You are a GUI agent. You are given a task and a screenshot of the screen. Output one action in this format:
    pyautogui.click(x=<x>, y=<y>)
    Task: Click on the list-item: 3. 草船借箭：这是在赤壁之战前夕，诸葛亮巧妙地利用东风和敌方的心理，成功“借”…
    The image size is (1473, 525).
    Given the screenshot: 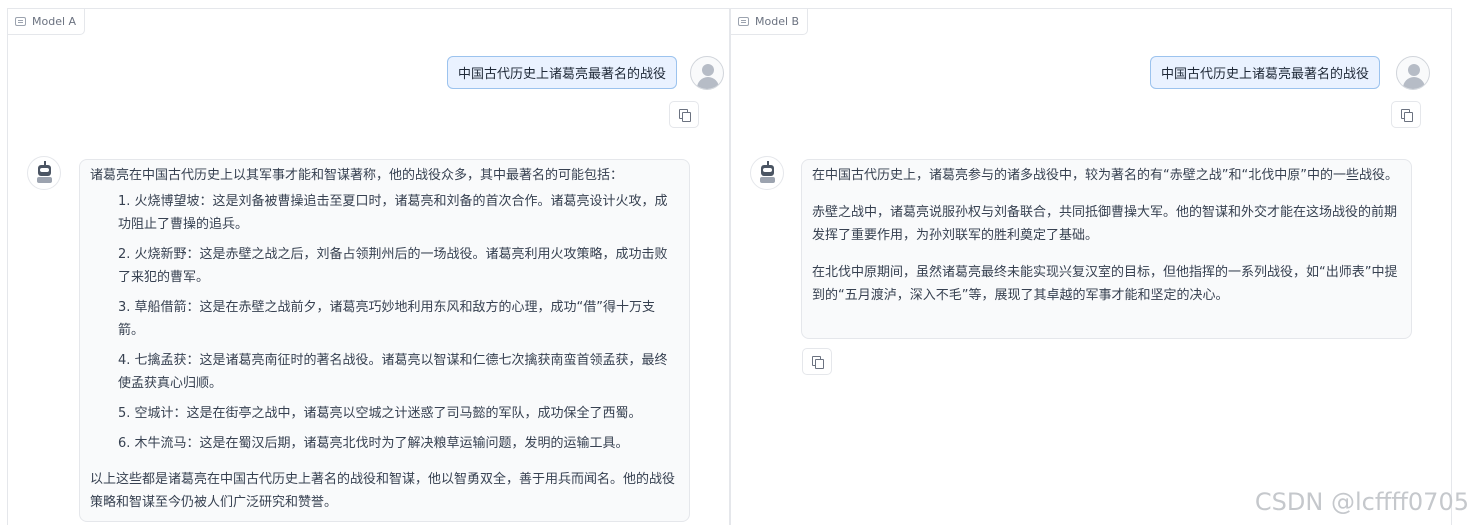 What is the action you would take?
    pyautogui.click(x=387, y=319)
    